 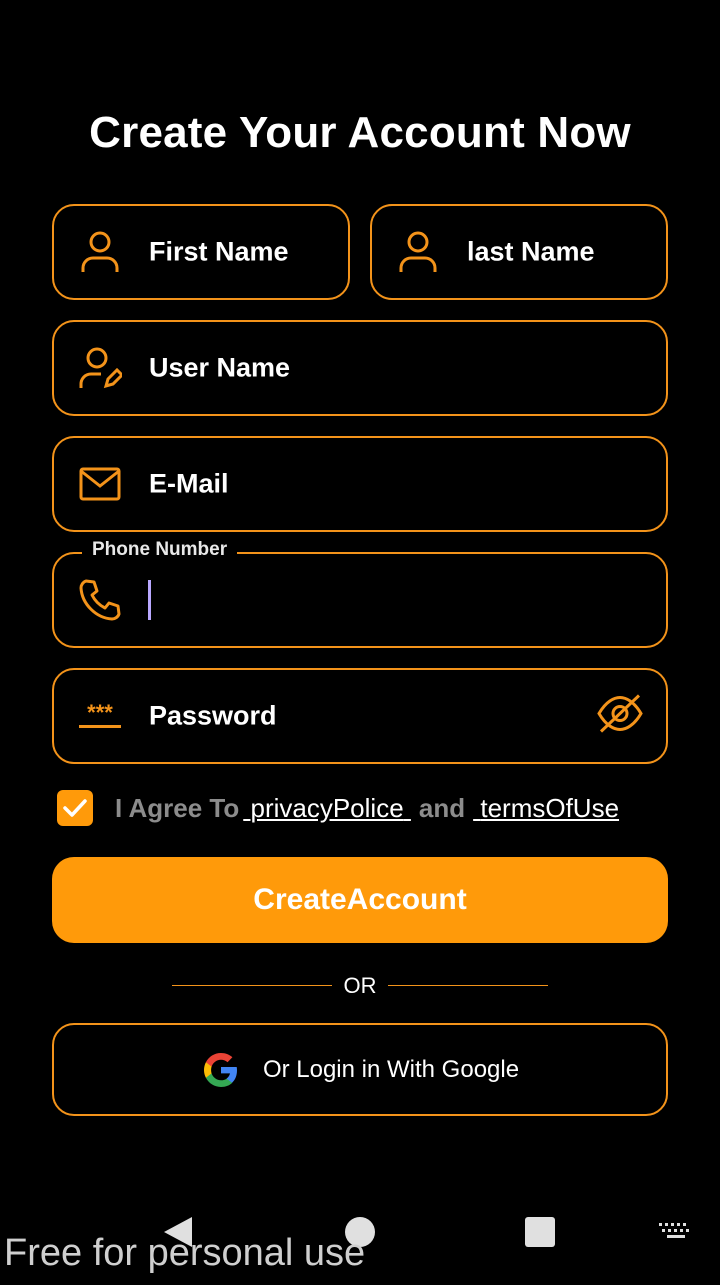 I want to click on user-name-placeholder: User Name, so click(x=220, y=367).